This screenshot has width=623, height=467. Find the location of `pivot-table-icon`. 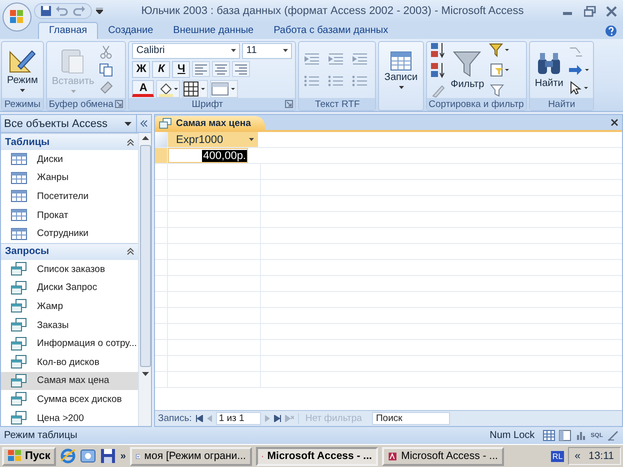

pivot-table-icon is located at coordinates (564, 435).